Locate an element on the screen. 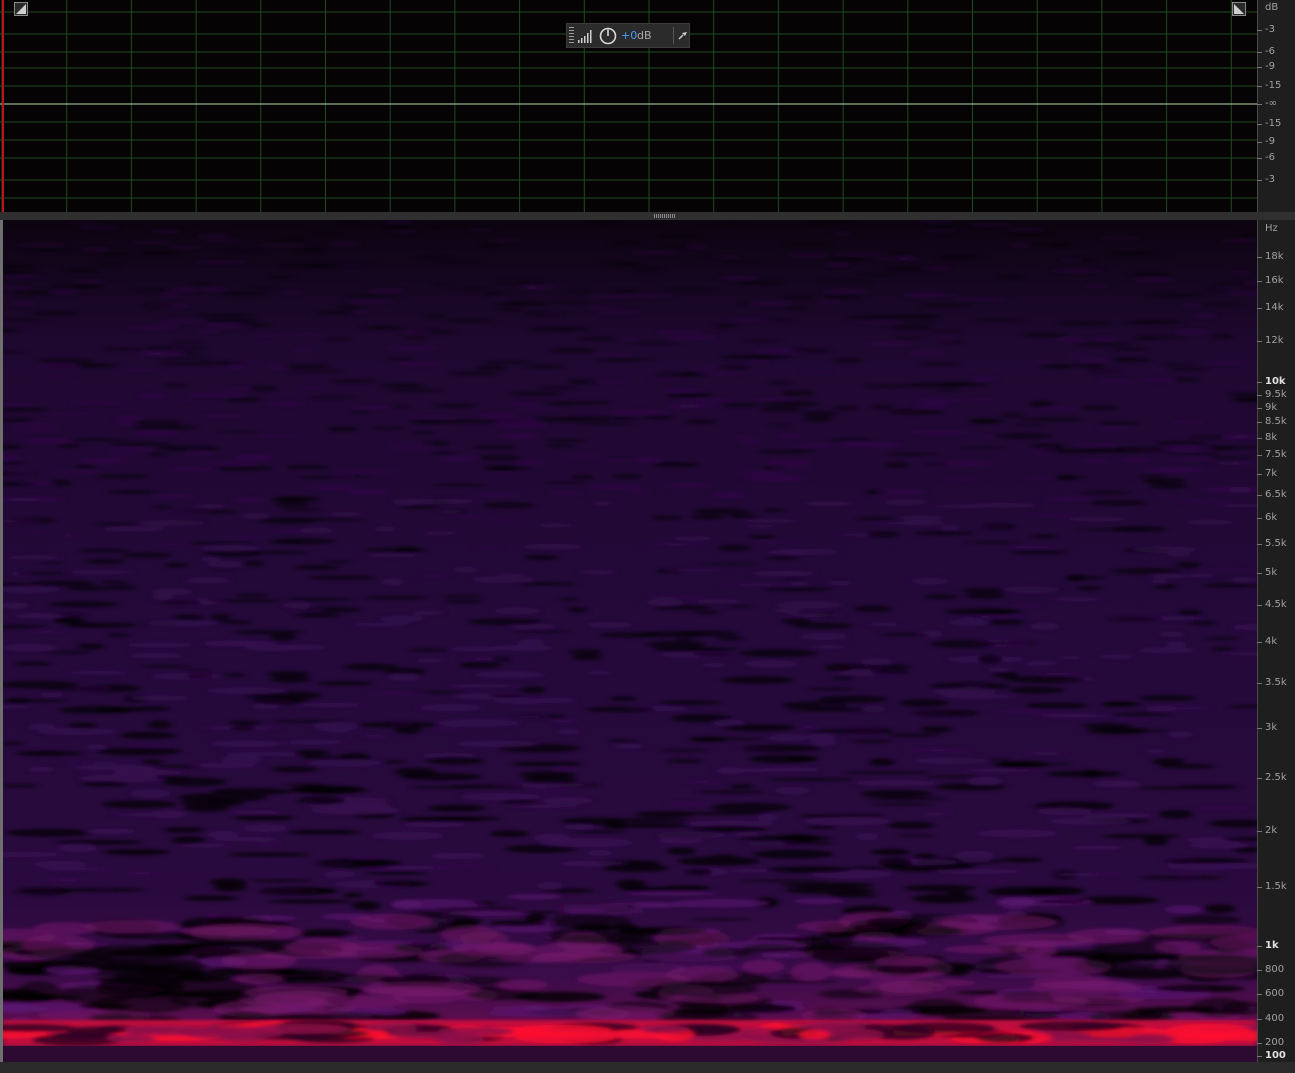 This screenshot has height=1073, width=1295. gain-hud: +0 dB is located at coordinates (628, 35).